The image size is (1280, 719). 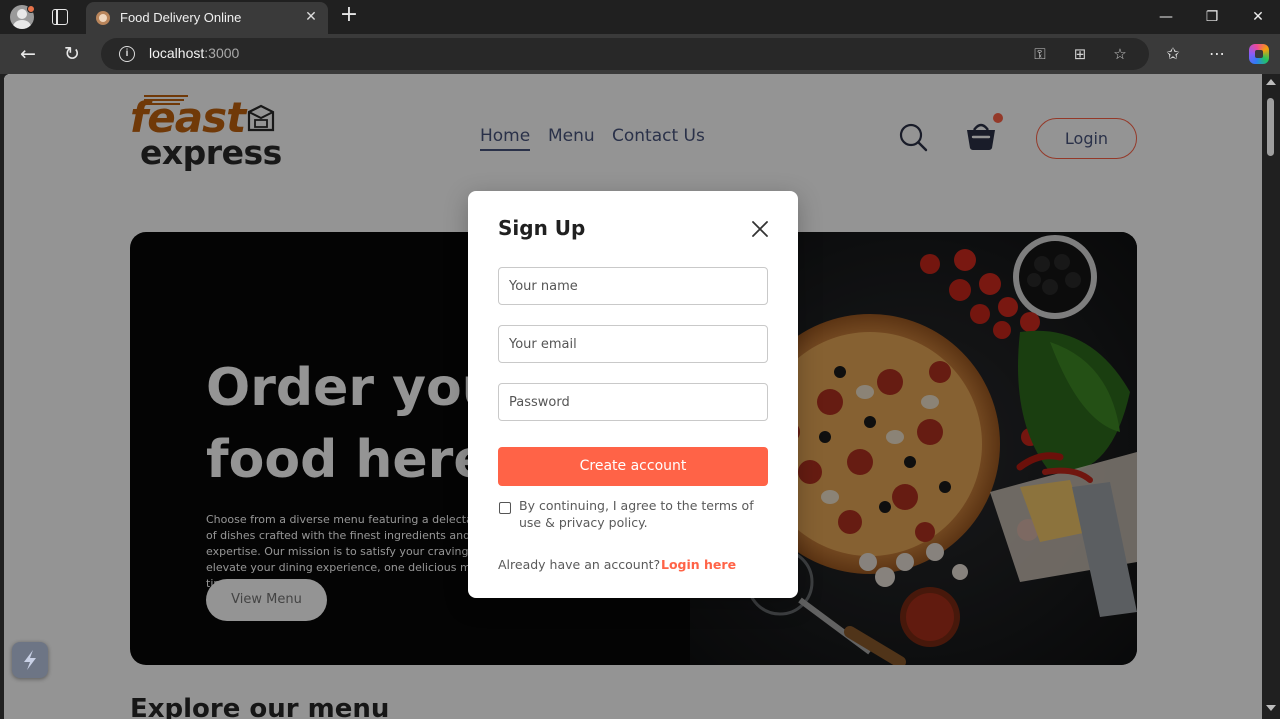 What do you see at coordinates (181, 17) in the screenshot?
I see `tab-title: Food Delivery Online` at bounding box center [181, 17].